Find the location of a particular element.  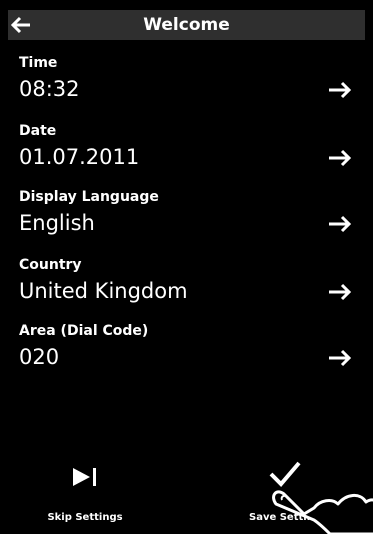

setting-label: Time is located at coordinates (38, 63).